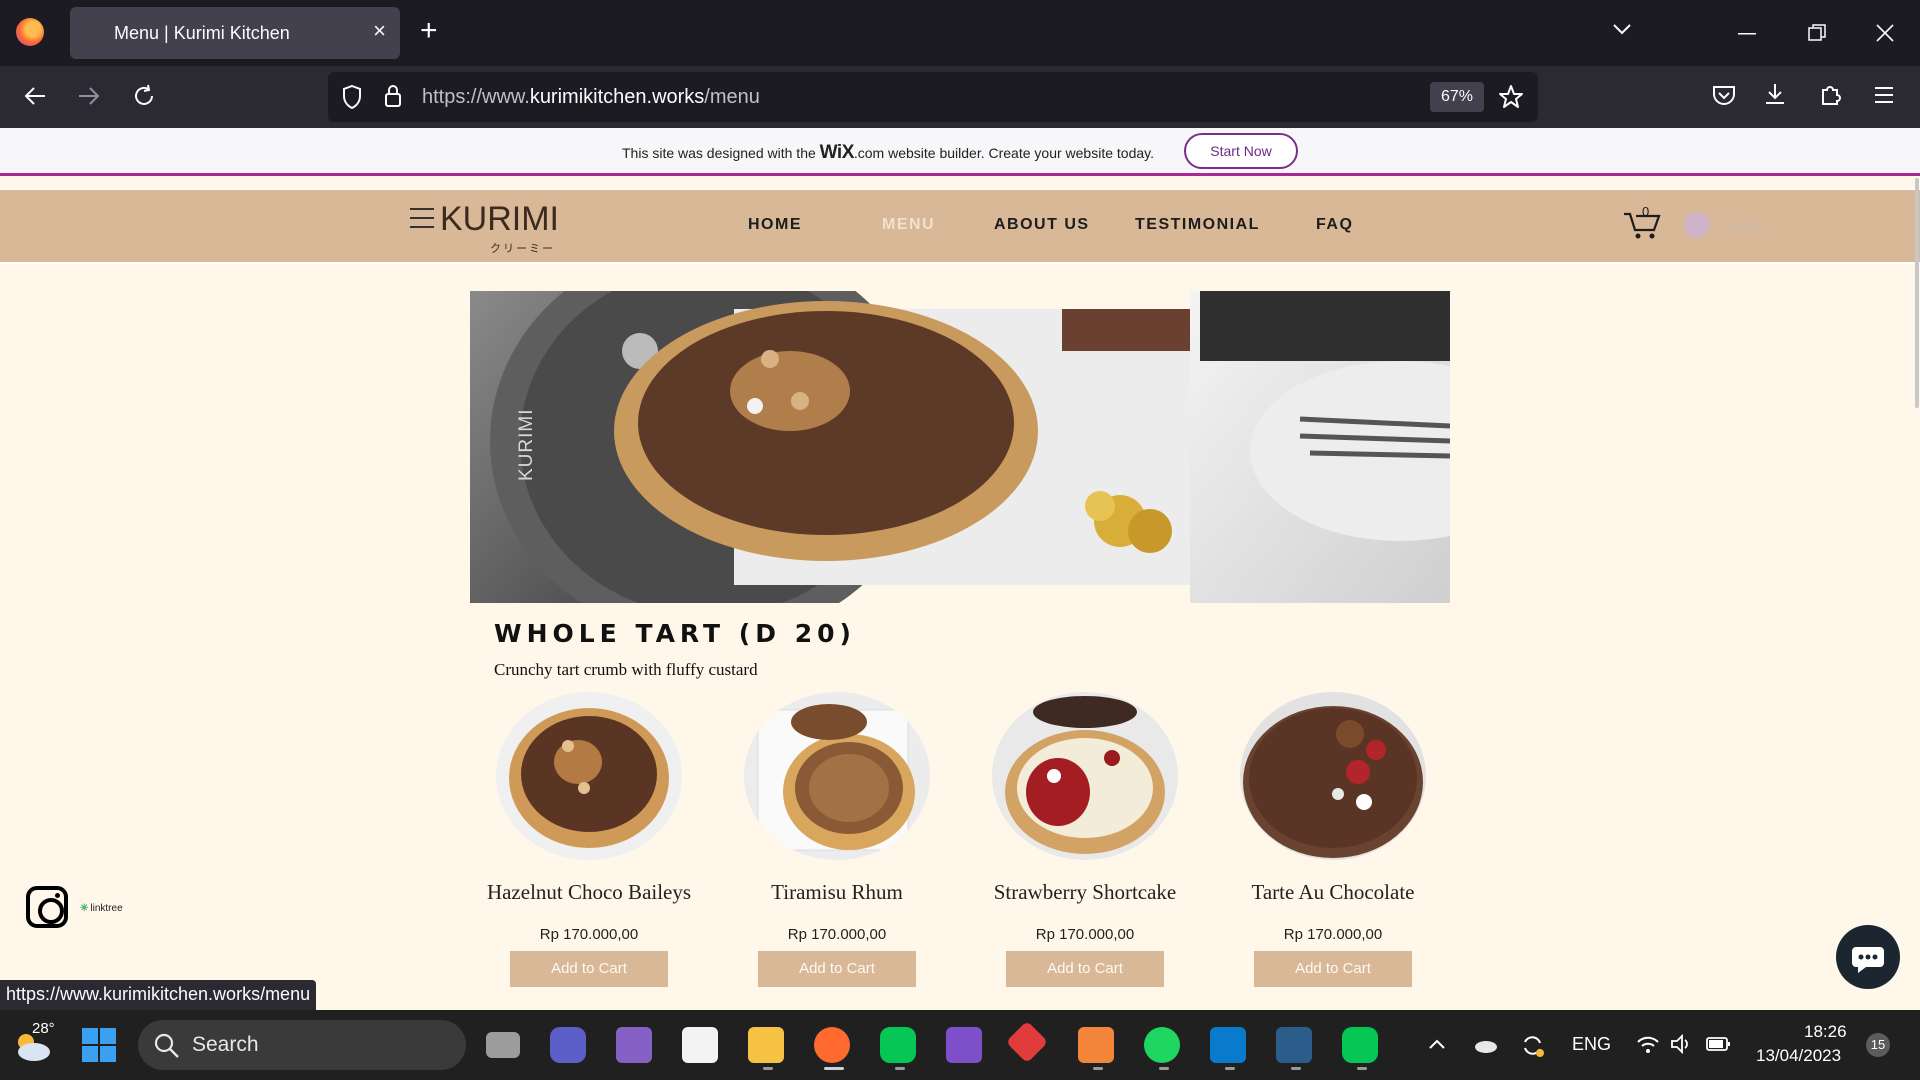 This screenshot has width=1920, height=1080. What do you see at coordinates (1360, 1045) in the screenshot?
I see `line-2-icon` at bounding box center [1360, 1045].